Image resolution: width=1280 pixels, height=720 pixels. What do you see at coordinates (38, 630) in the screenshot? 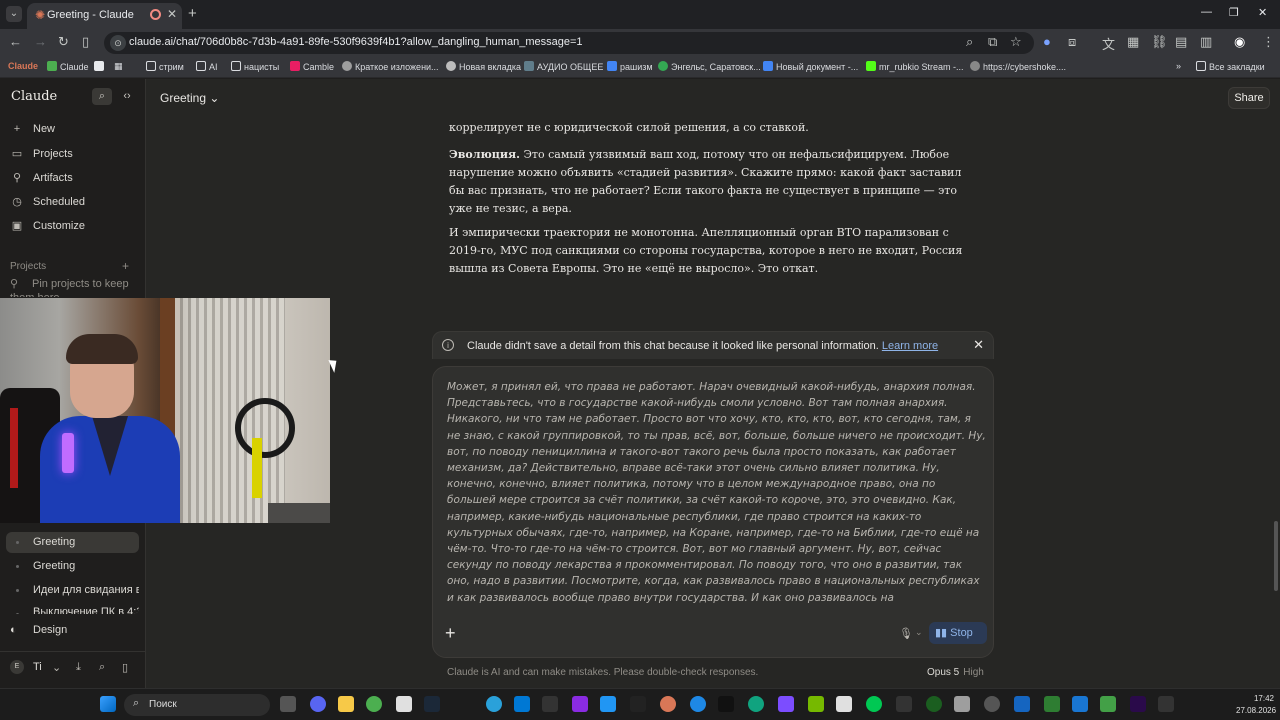
I see `nav-design: ◐ Design` at bounding box center [38, 630].